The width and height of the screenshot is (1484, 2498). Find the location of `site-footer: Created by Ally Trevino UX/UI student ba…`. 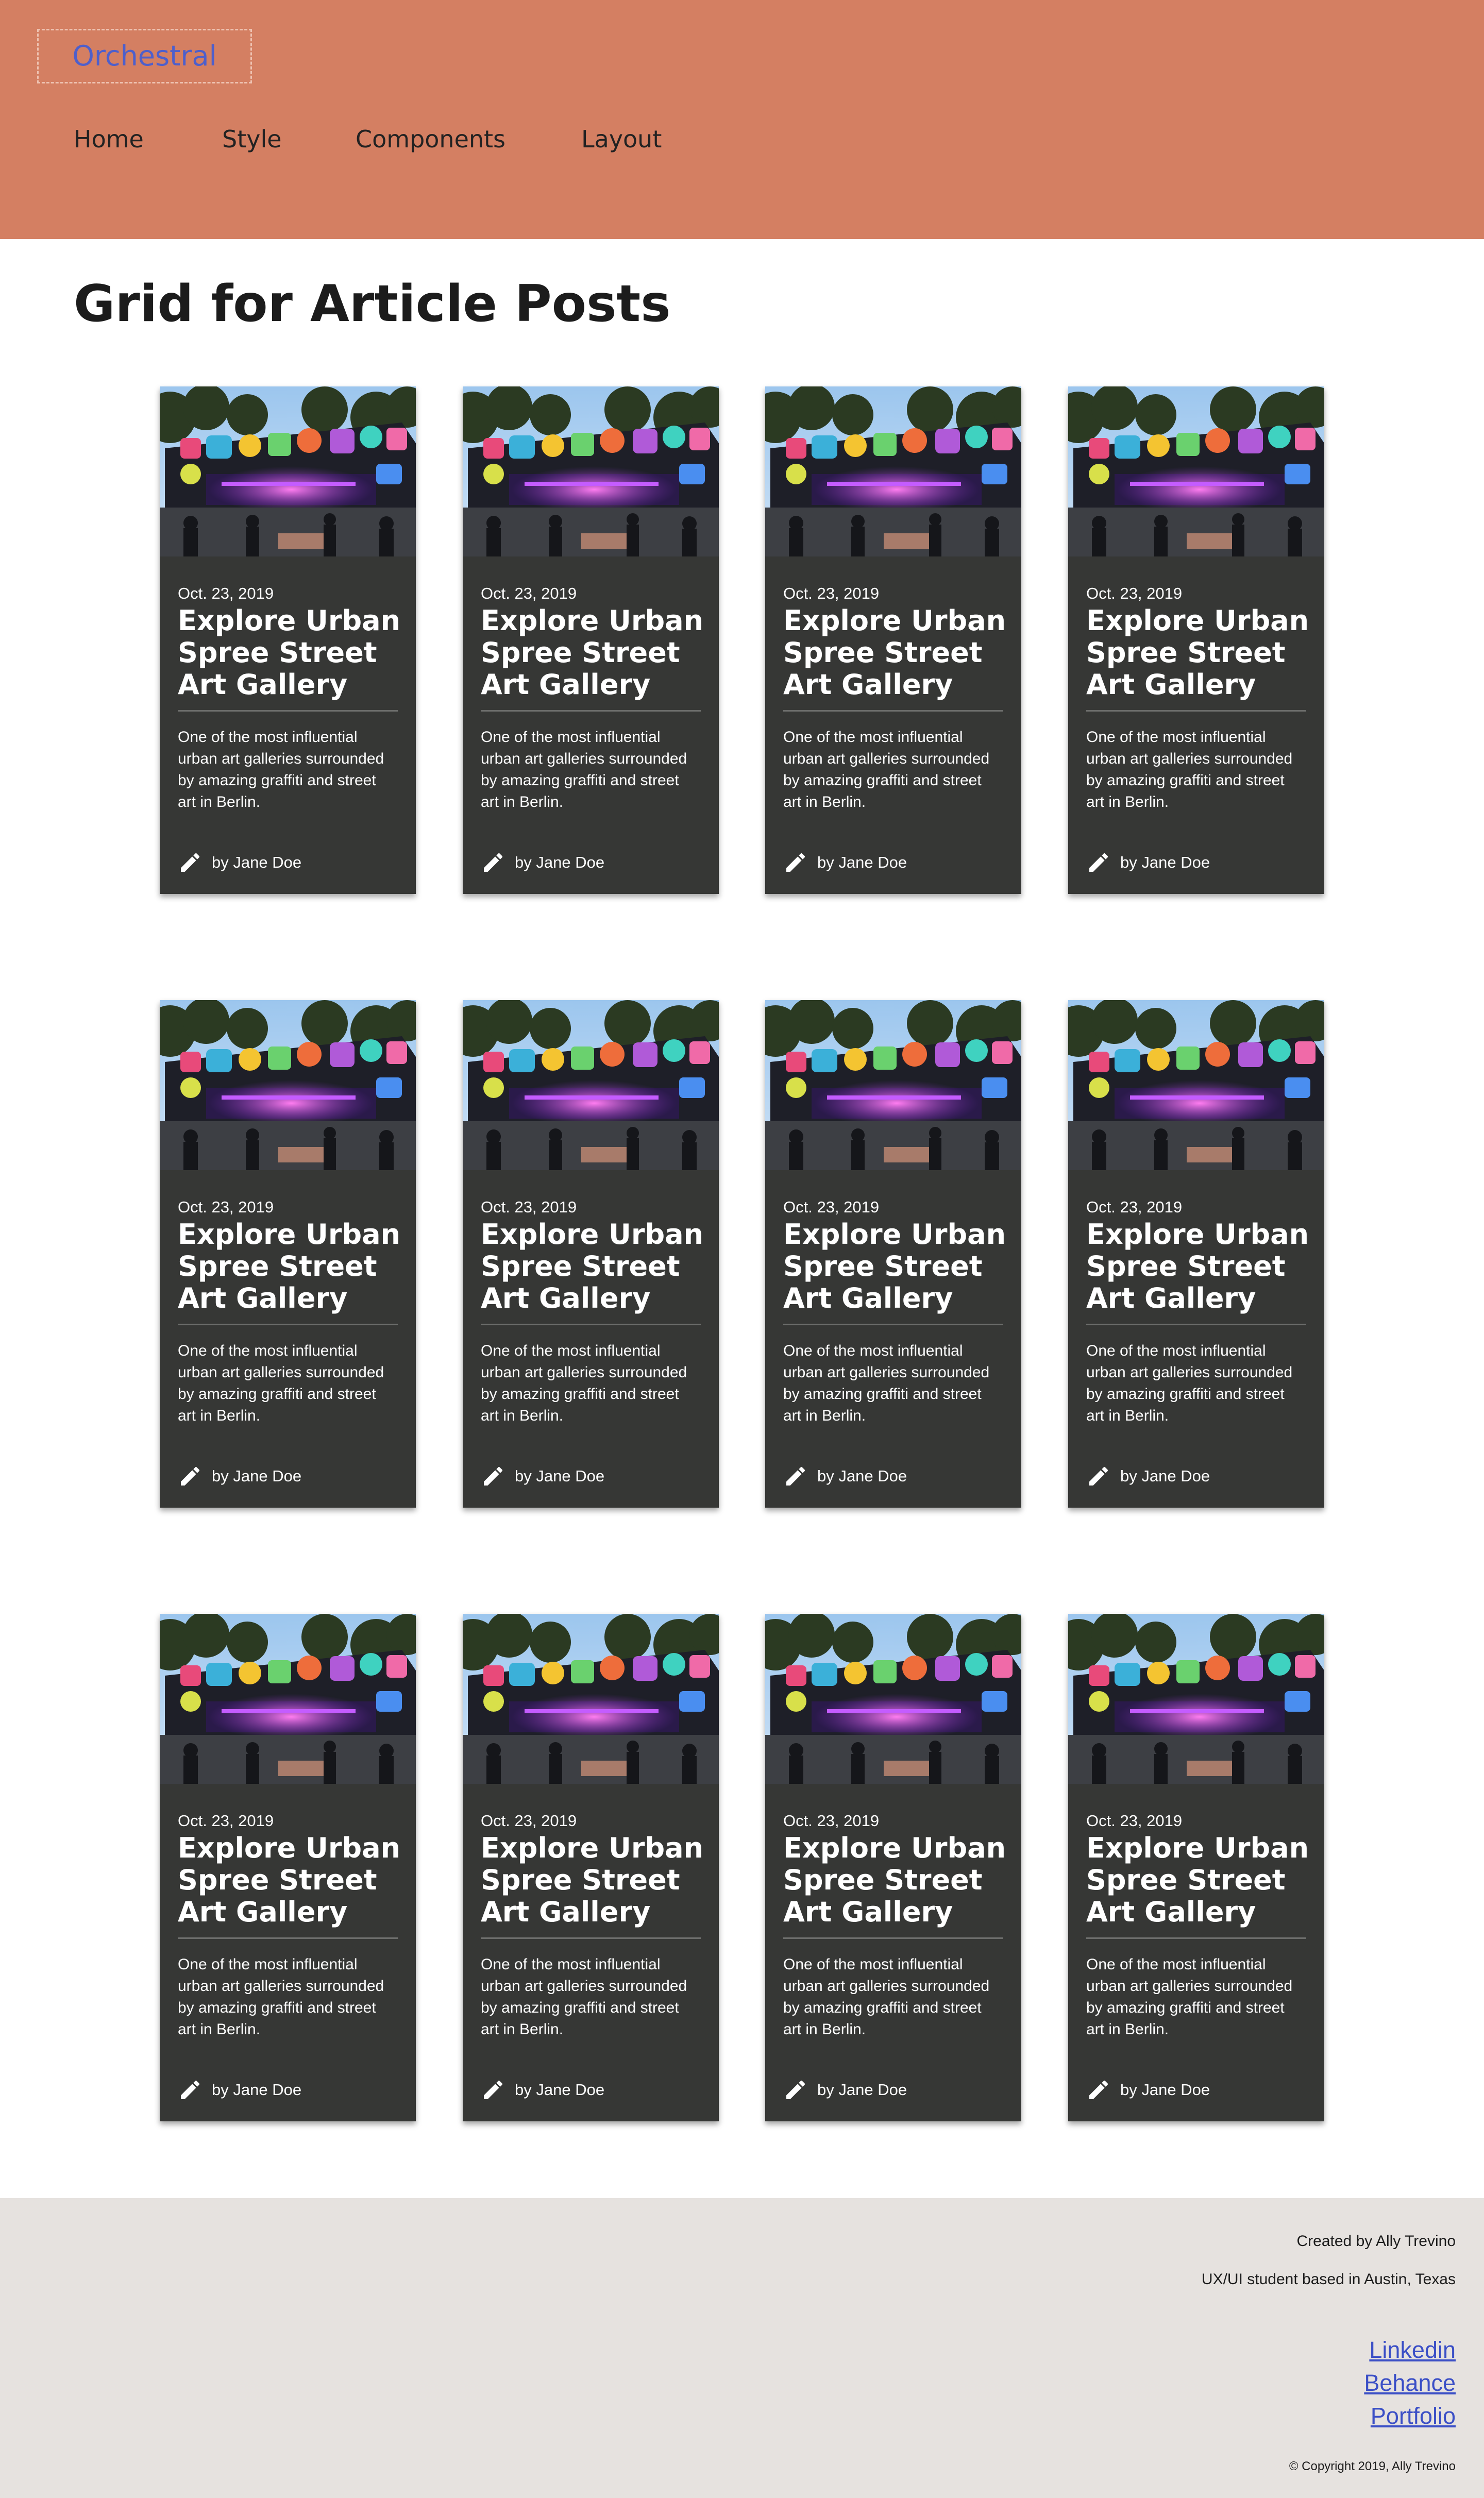

site-footer: Created by Ally Trevino UX/UI student ba… is located at coordinates (742, 2348).